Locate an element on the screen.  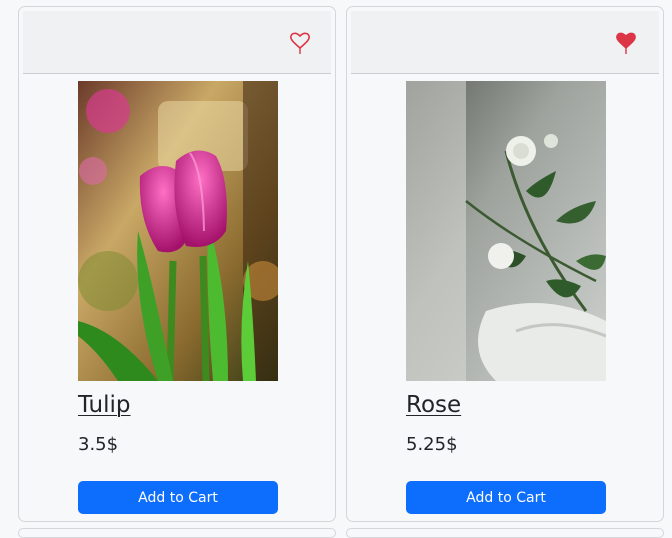
product-price: 3.5$ is located at coordinates (98, 444).